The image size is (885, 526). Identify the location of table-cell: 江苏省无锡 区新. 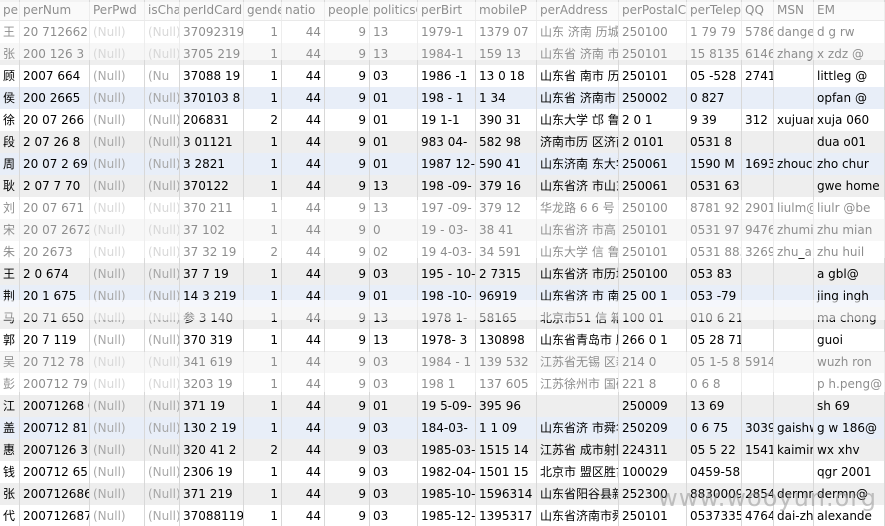
(578, 362).